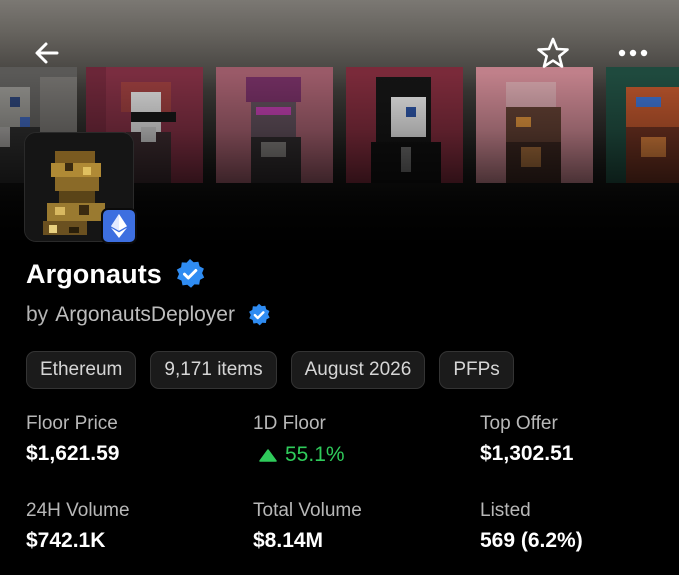 Image resolution: width=679 pixels, height=575 pixels. Describe the element at coordinates (289, 423) in the screenshot. I see `stat-label: 1D Floor` at that location.